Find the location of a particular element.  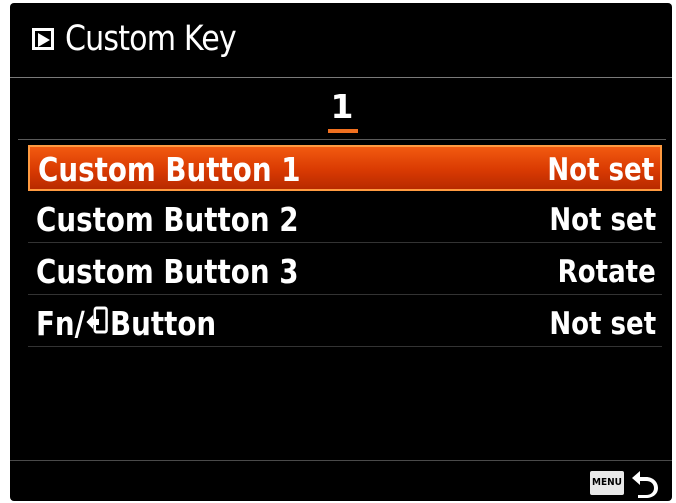

menu-button-icon: MENU is located at coordinates (607, 483).